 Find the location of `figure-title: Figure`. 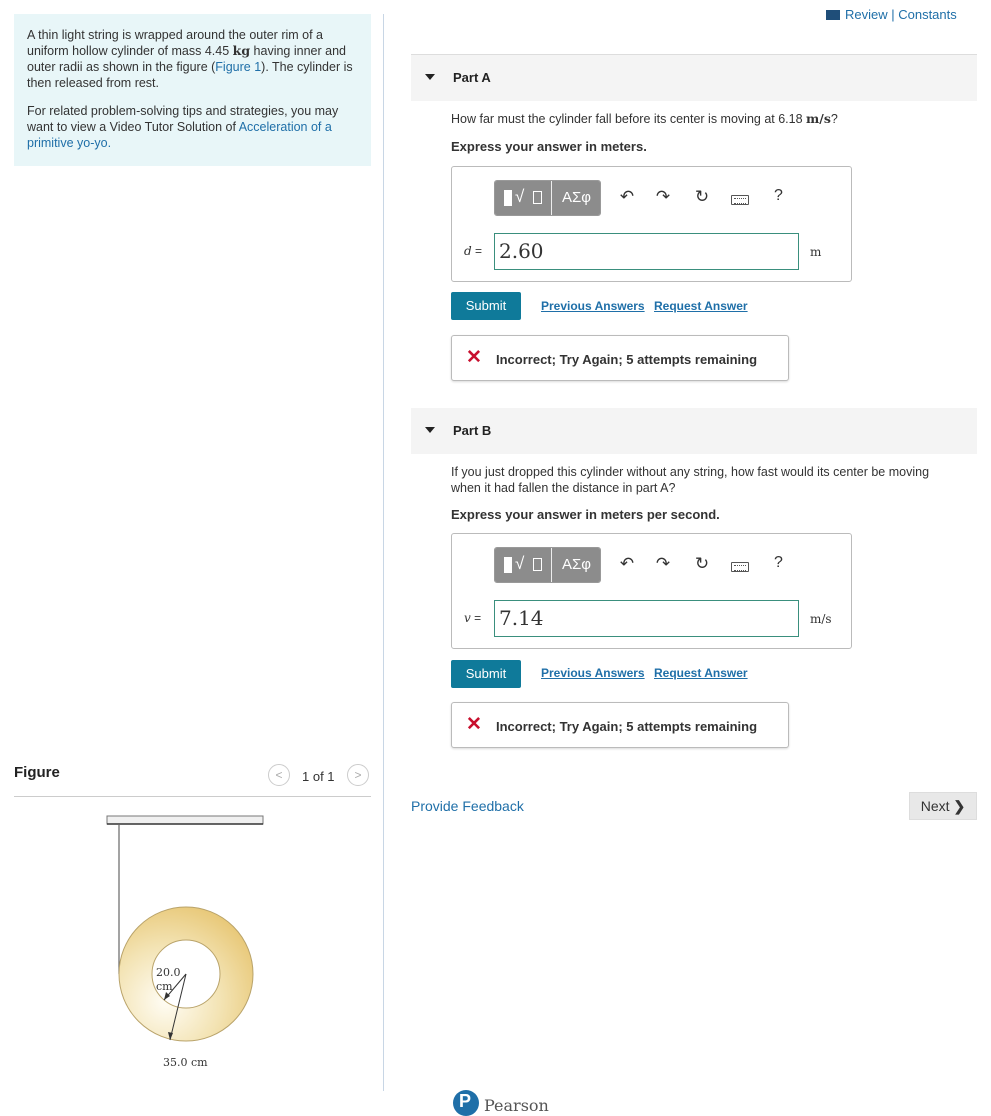

figure-title: Figure is located at coordinates (37, 772).